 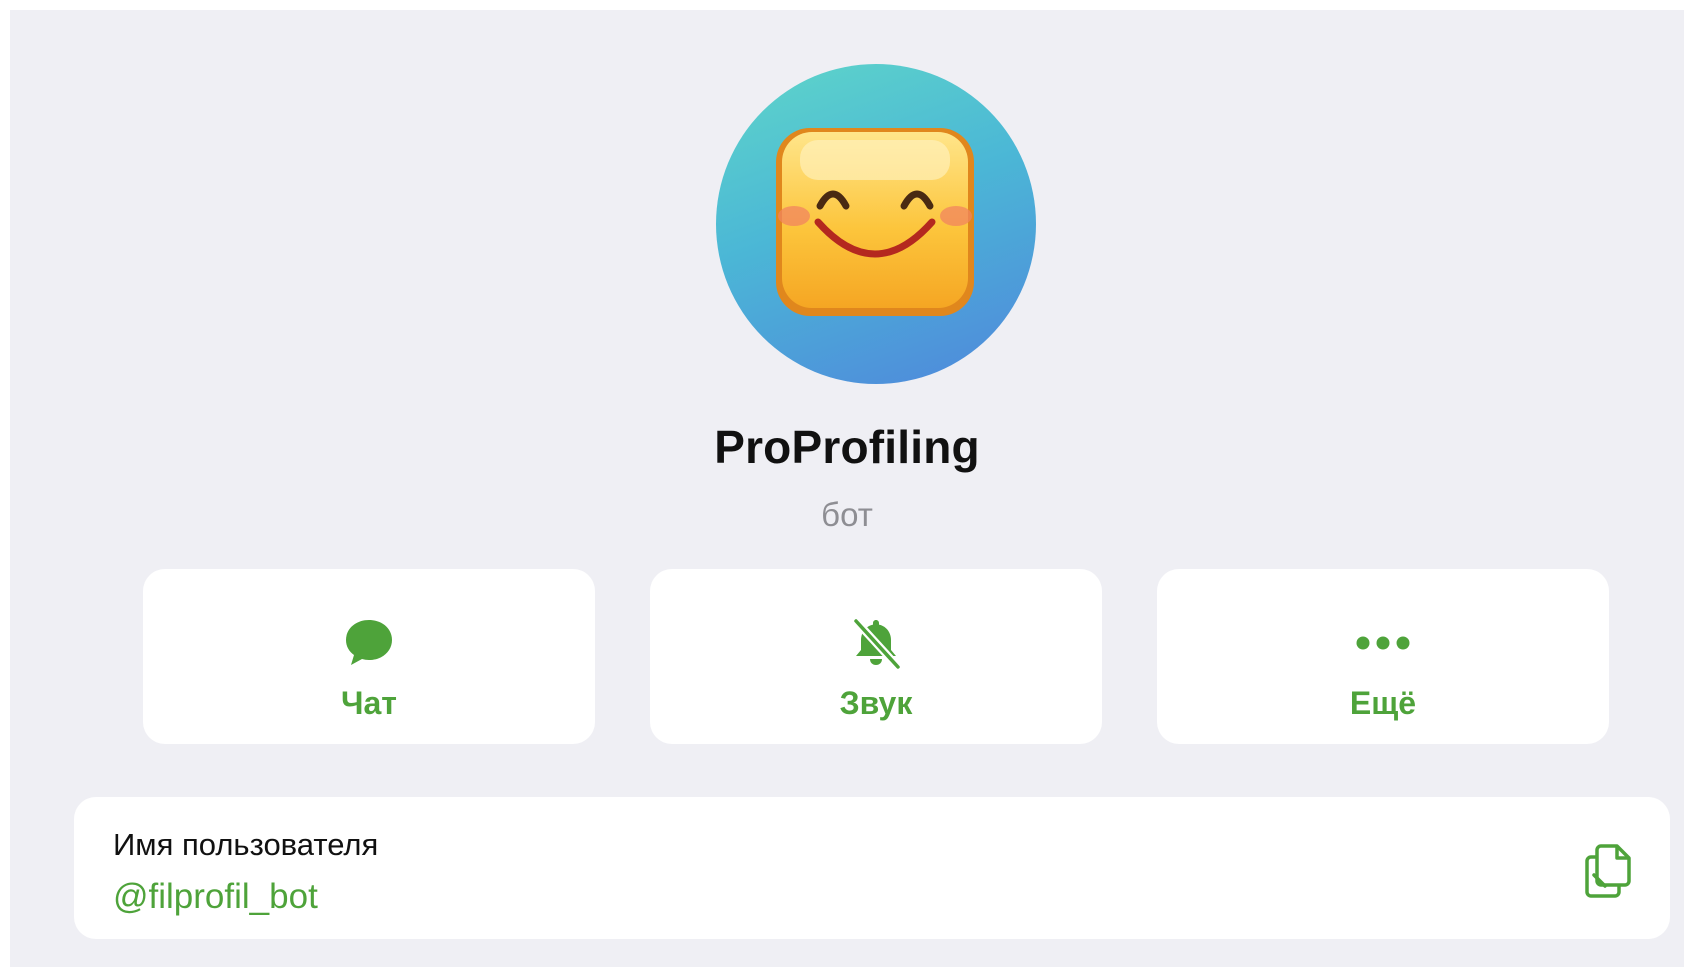 What do you see at coordinates (876, 703) in the screenshot?
I see `sound-button-label: Звук` at bounding box center [876, 703].